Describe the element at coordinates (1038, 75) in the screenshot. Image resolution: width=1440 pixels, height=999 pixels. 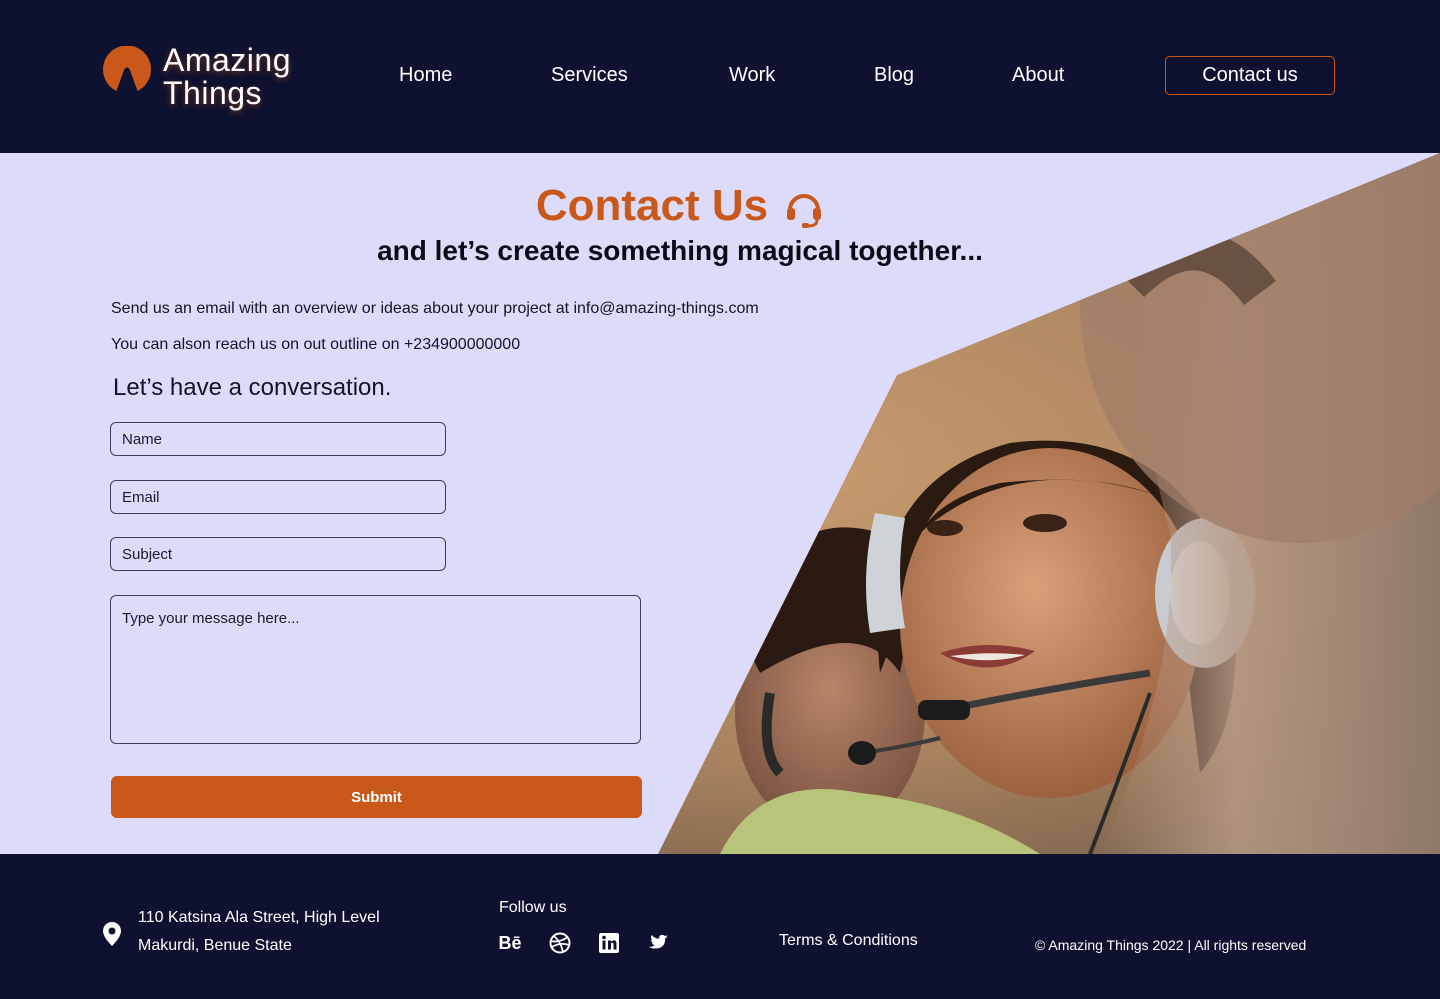
I see `nav-about: About` at that location.